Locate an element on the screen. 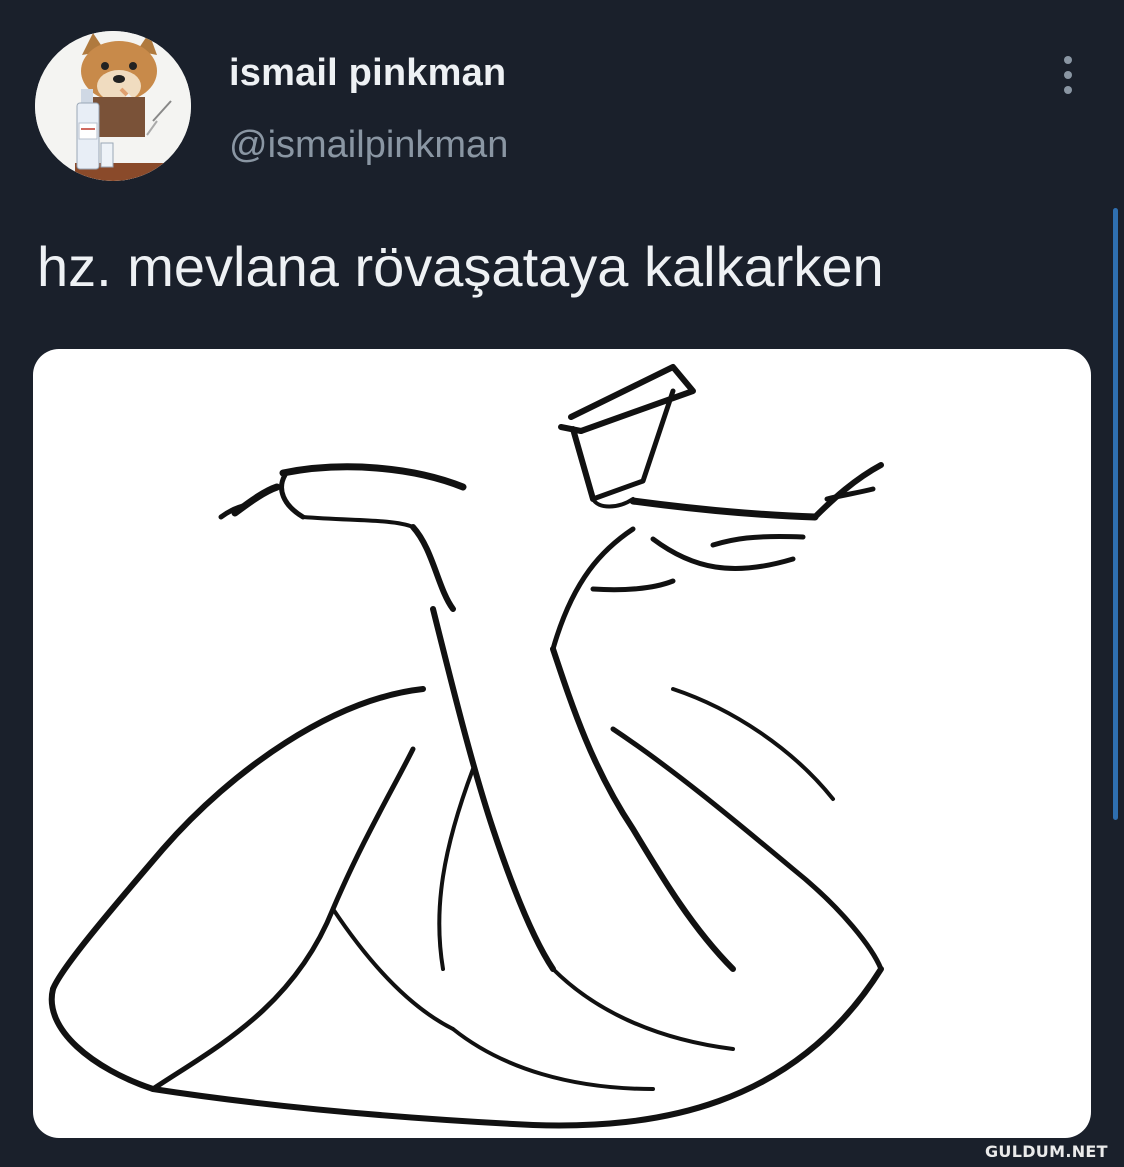  author-handle: @ismailpinkman is located at coordinates (368, 145).